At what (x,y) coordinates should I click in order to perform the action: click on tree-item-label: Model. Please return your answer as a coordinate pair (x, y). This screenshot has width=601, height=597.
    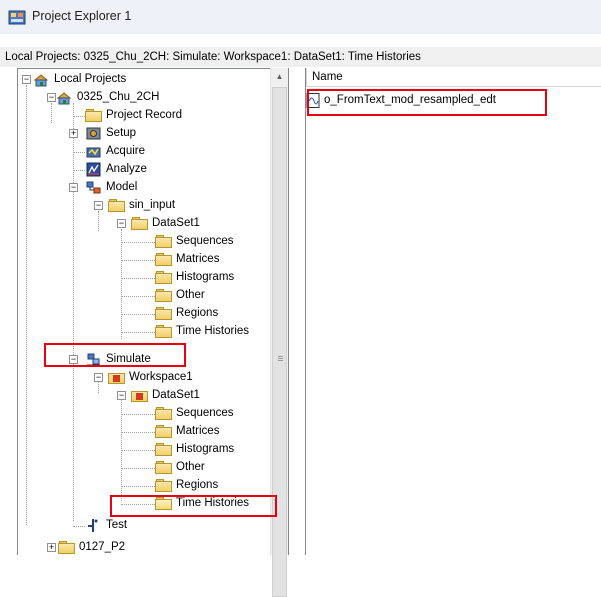
    Looking at the image, I should click on (122, 187).